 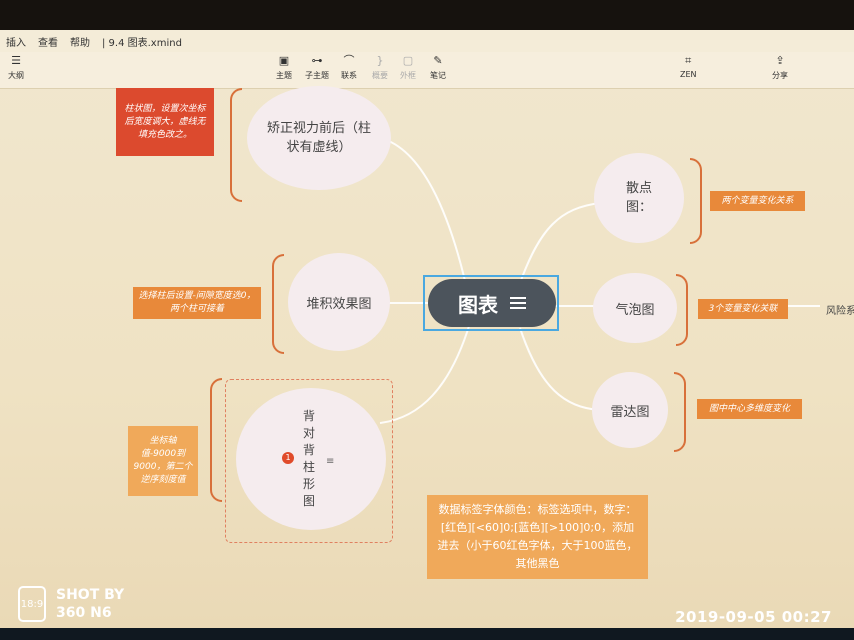 What do you see at coordinates (163, 461) in the screenshot?
I see `note-back-to-back: 坐标轴值-9000到9000，第二个逆序刻度值` at bounding box center [163, 461].